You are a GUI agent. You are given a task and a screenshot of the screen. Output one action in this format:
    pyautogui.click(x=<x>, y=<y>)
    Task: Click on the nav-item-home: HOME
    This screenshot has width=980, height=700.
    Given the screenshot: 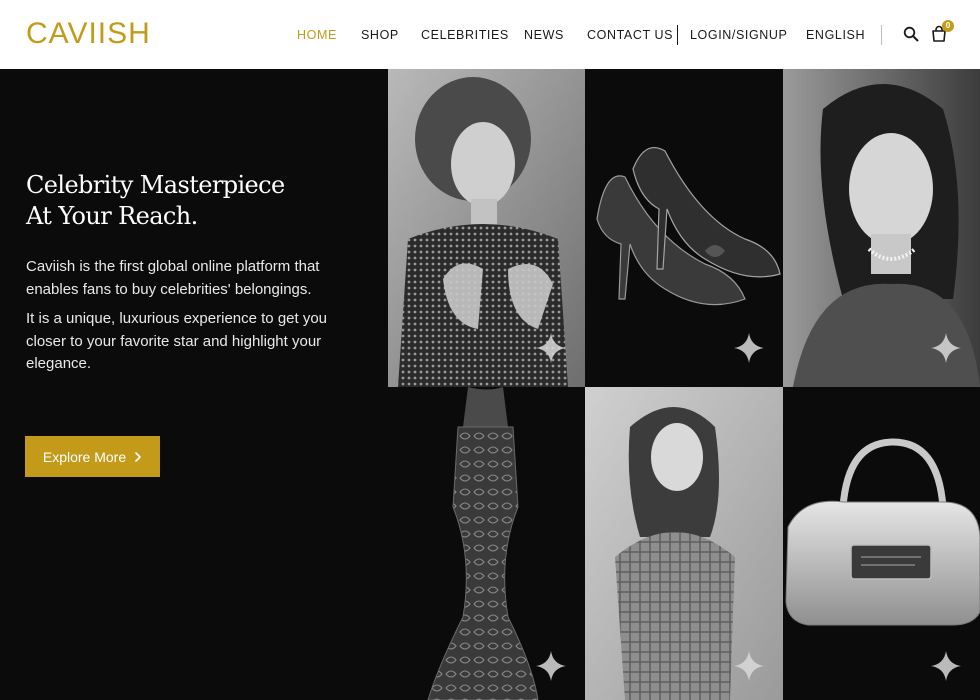 What is the action you would take?
    pyautogui.click(x=317, y=35)
    